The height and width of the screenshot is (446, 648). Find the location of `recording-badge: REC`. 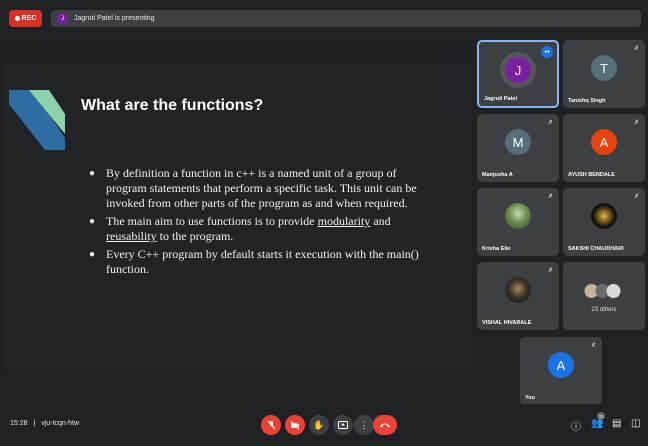

recording-badge: REC is located at coordinates (25, 18).